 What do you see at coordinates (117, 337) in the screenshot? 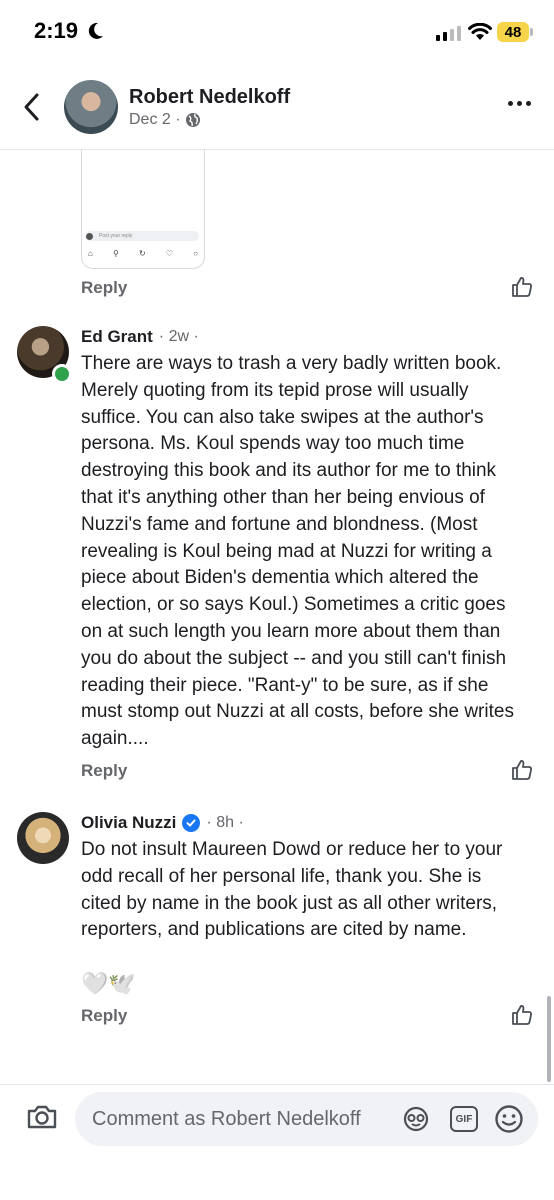
I see `comment-author-name: Ed Grant` at bounding box center [117, 337].